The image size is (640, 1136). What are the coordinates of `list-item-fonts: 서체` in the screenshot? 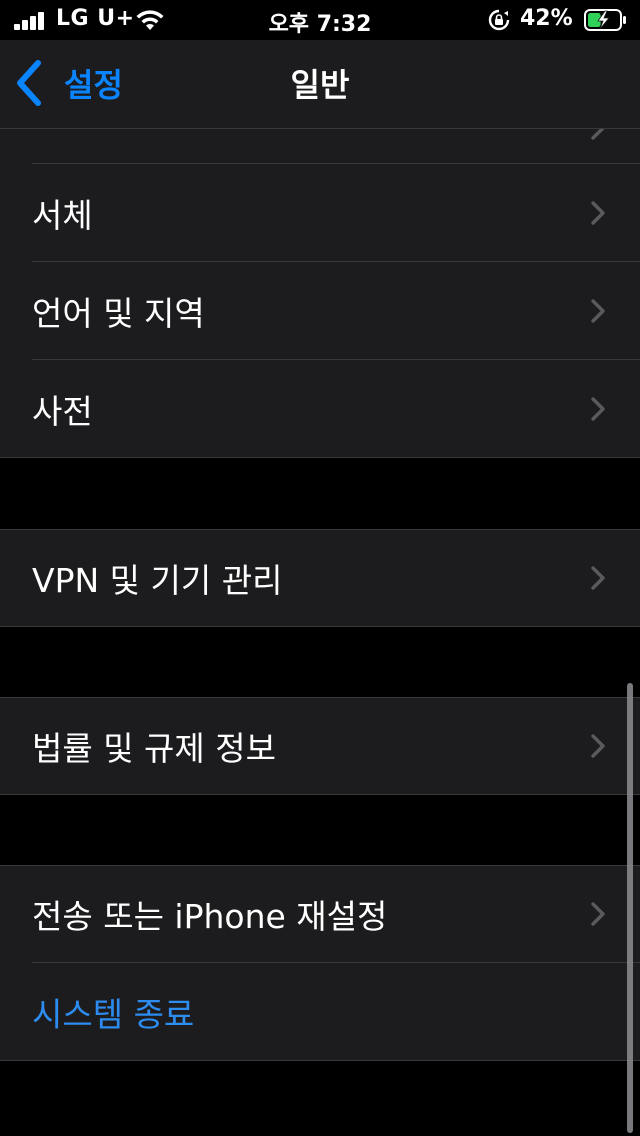 It's located at (320, 213).